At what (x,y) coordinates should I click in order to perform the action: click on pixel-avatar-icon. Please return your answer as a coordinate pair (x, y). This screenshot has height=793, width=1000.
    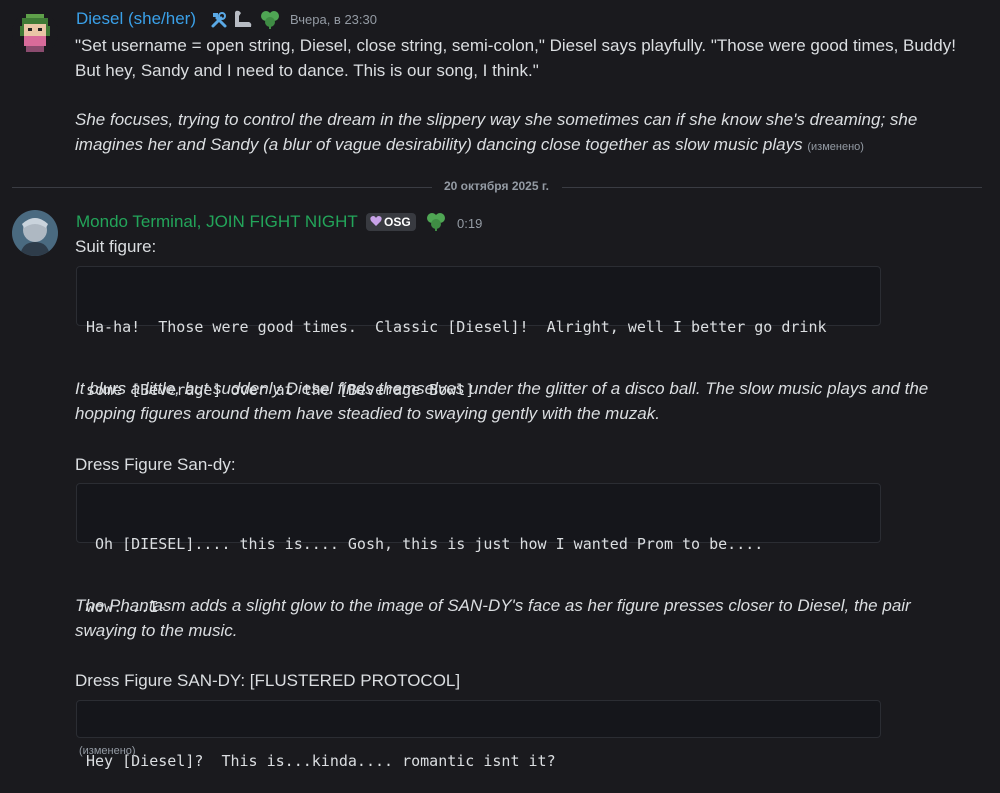
    Looking at the image, I should click on (35, 33).